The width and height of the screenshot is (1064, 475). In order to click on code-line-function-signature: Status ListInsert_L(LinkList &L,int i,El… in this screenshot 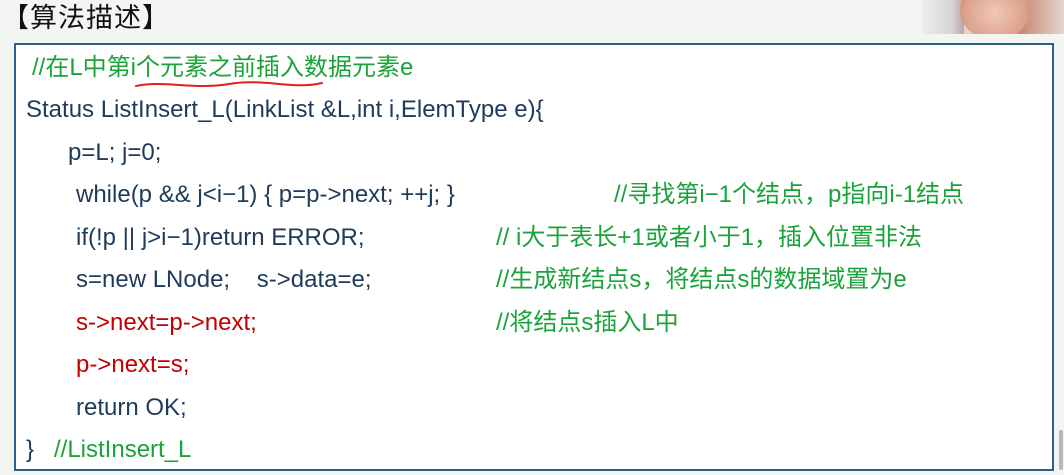, I will do `click(285, 109)`.